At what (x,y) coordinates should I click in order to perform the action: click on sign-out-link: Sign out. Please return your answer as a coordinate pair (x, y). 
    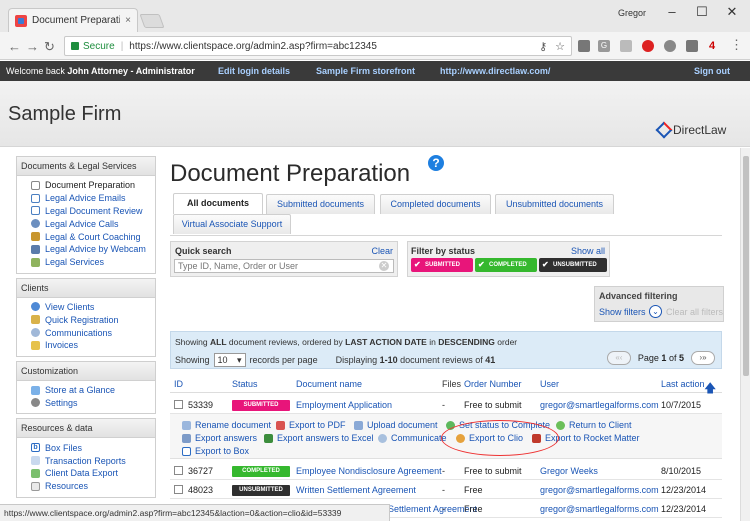
    Looking at the image, I should click on (712, 71).